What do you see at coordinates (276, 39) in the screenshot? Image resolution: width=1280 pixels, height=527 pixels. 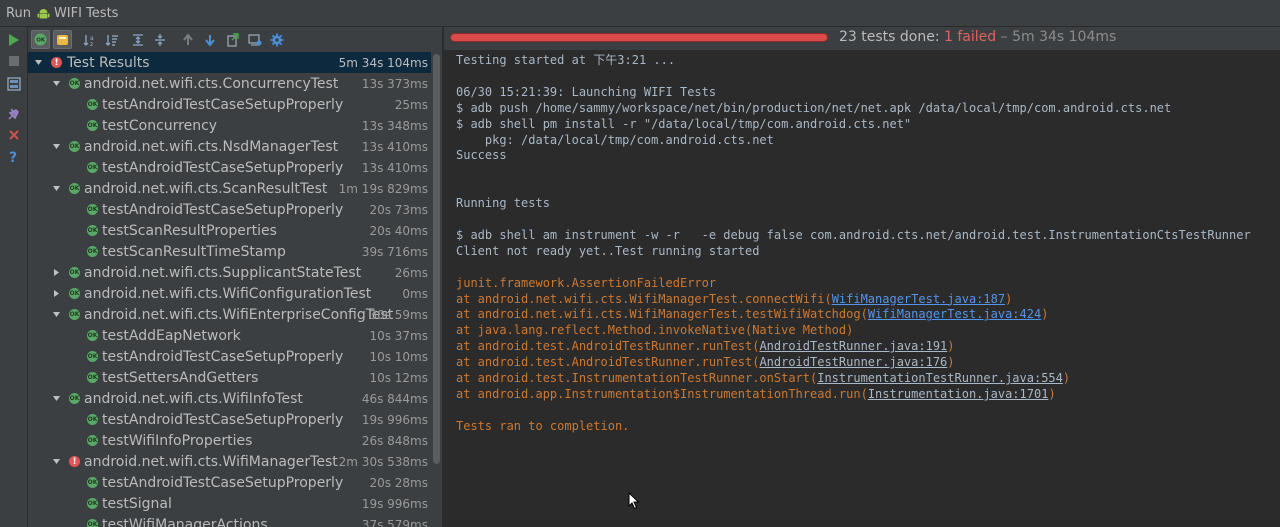 I see `settings-icon` at bounding box center [276, 39].